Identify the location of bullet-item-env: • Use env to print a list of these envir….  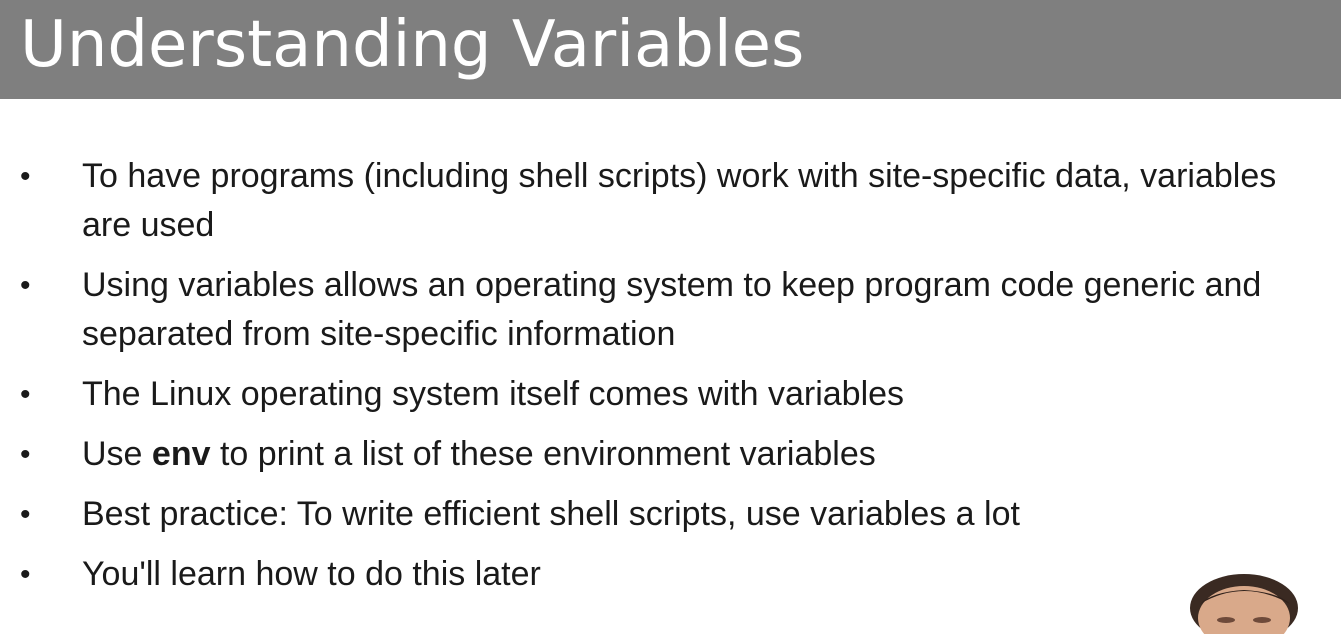
(666, 454).